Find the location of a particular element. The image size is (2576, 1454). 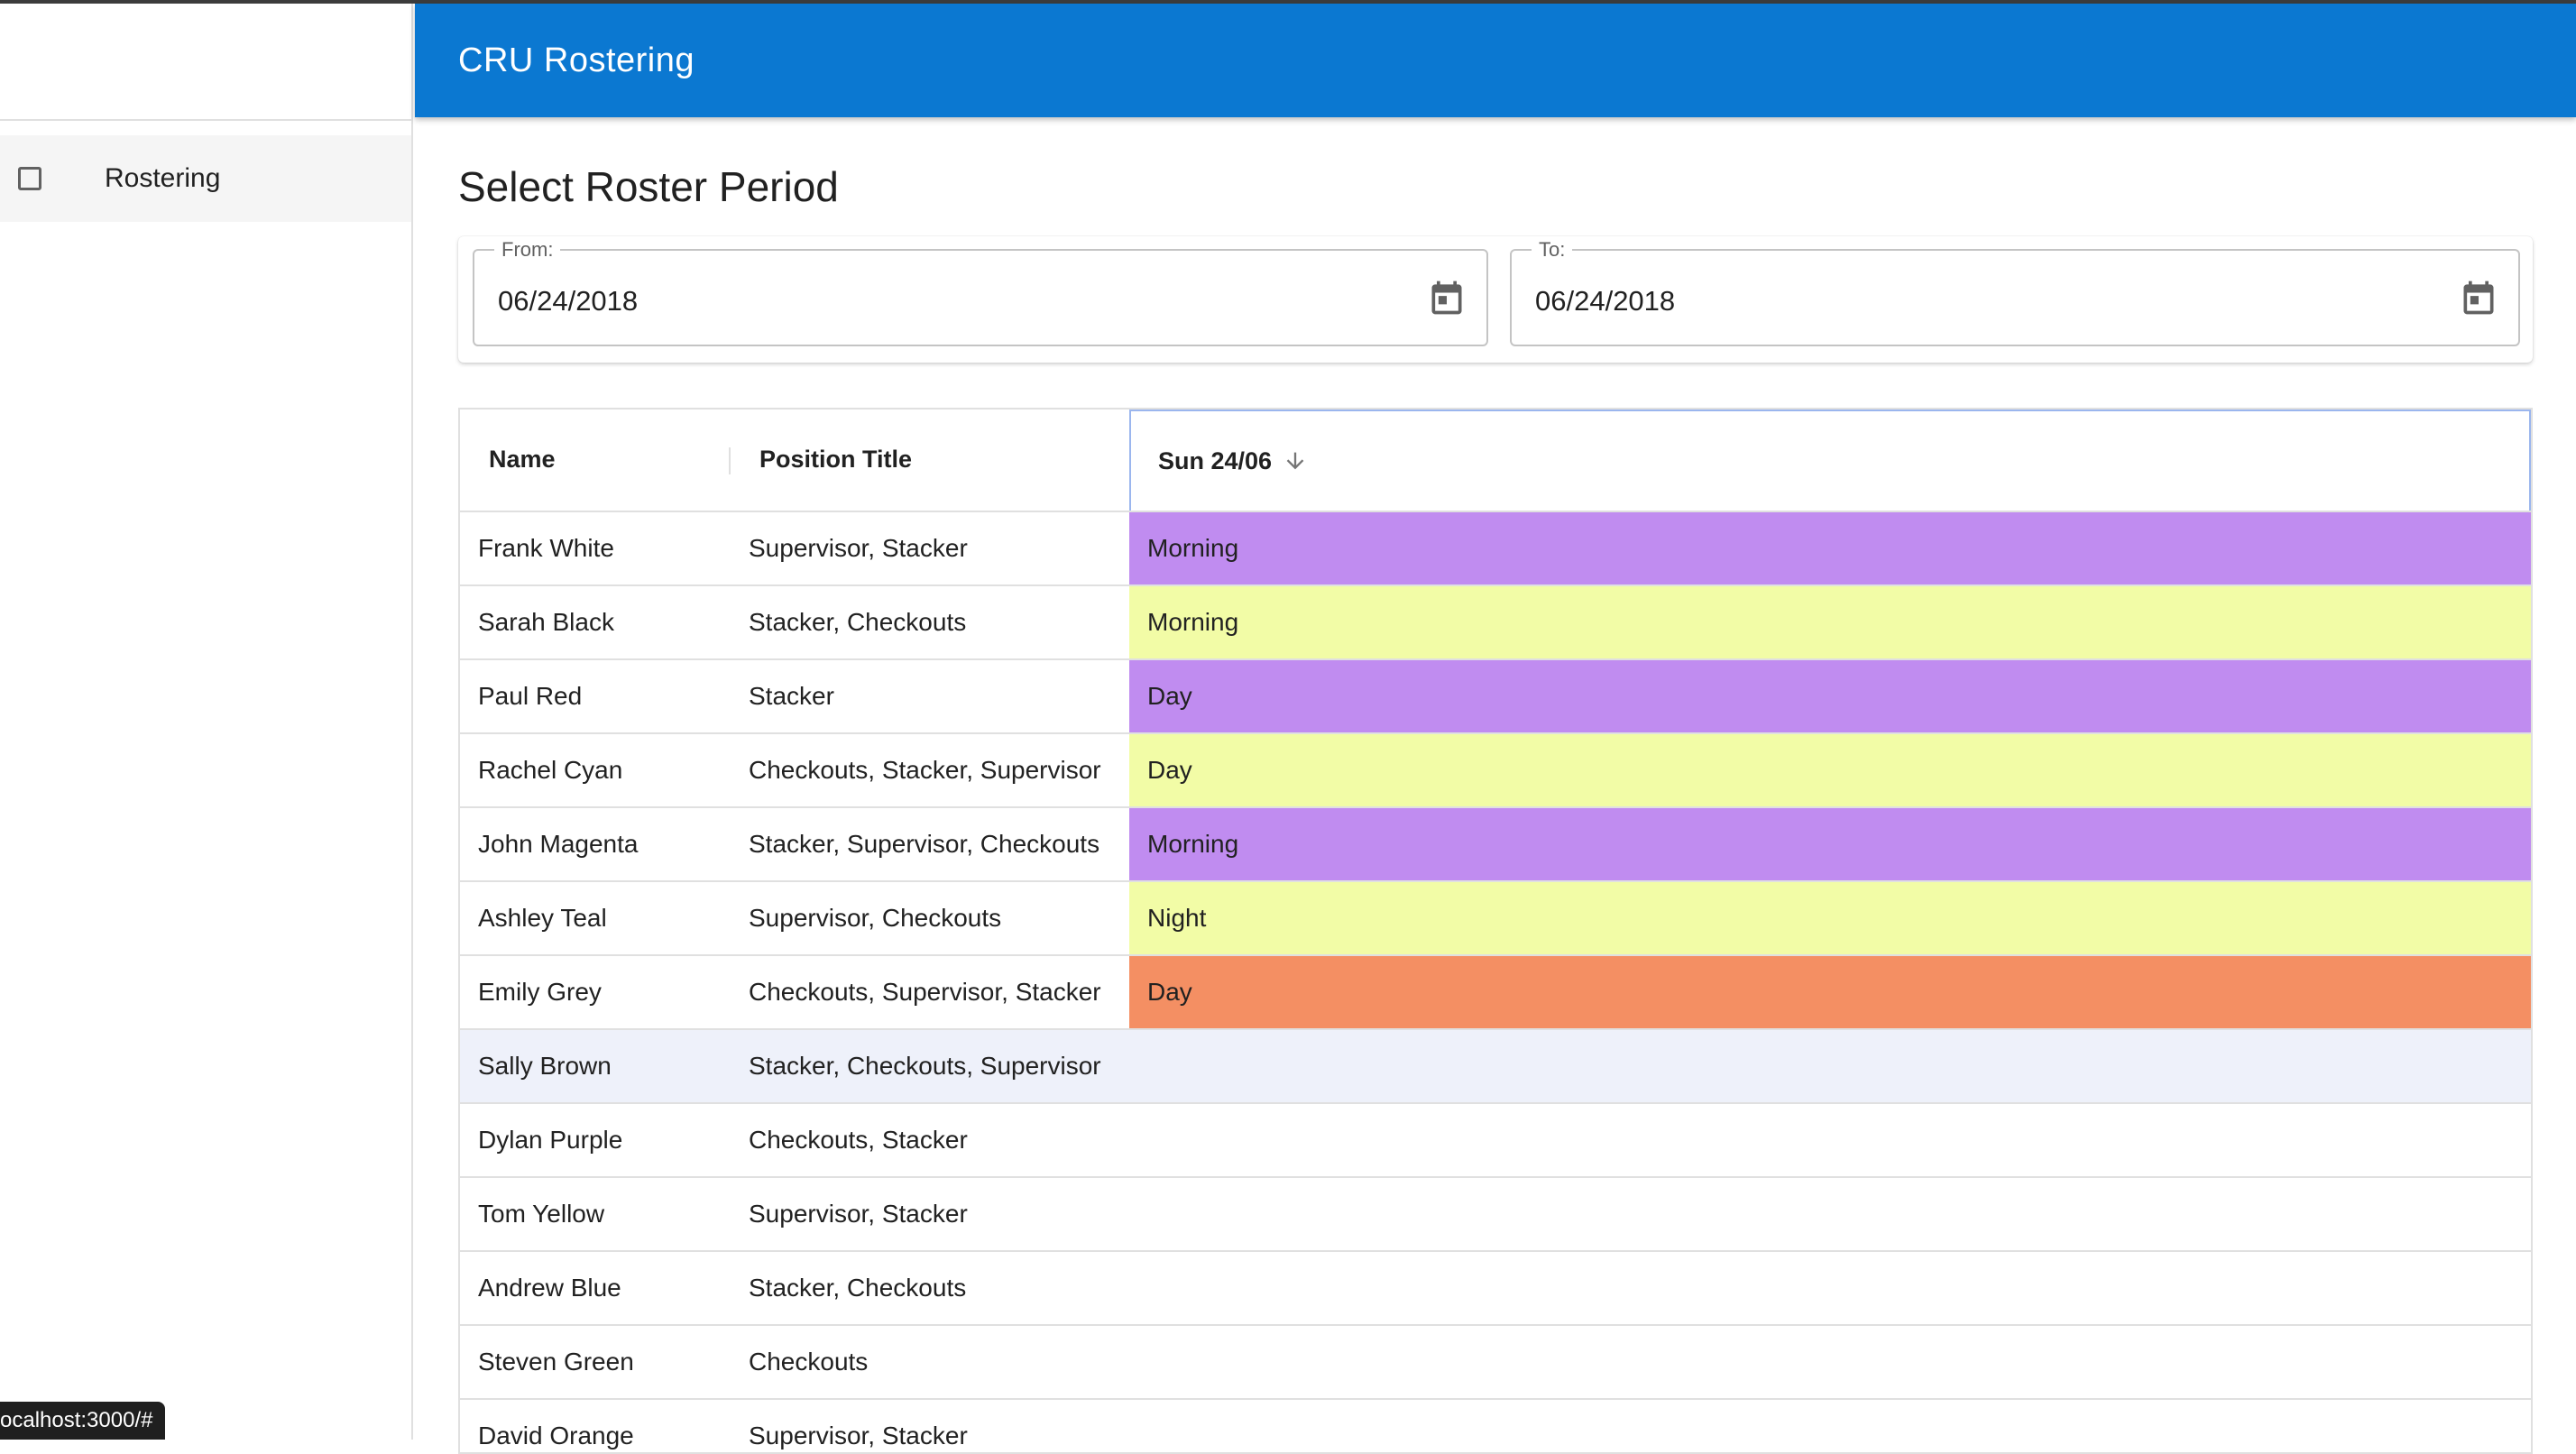

sidebar-header is located at coordinates (205, 62).